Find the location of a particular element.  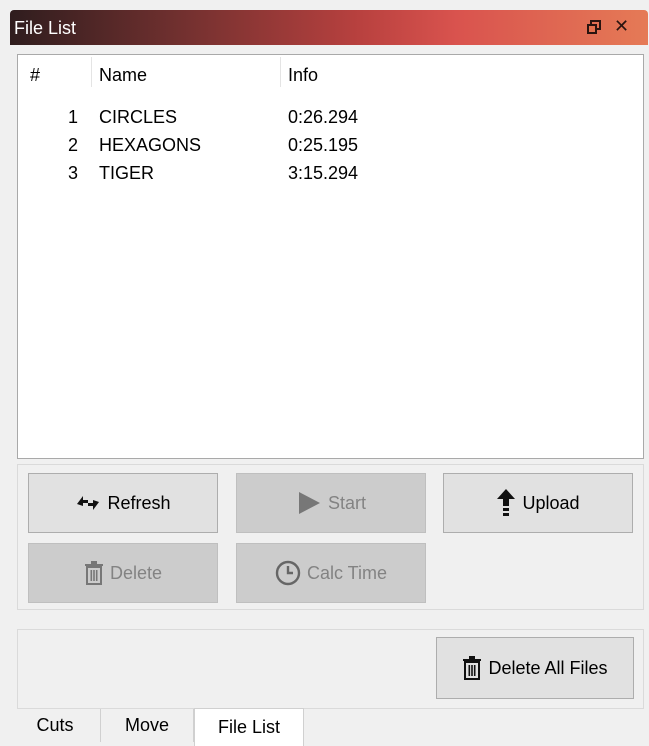

table-row: 3 TIGER 3:15.294 is located at coordinates (330, 176).